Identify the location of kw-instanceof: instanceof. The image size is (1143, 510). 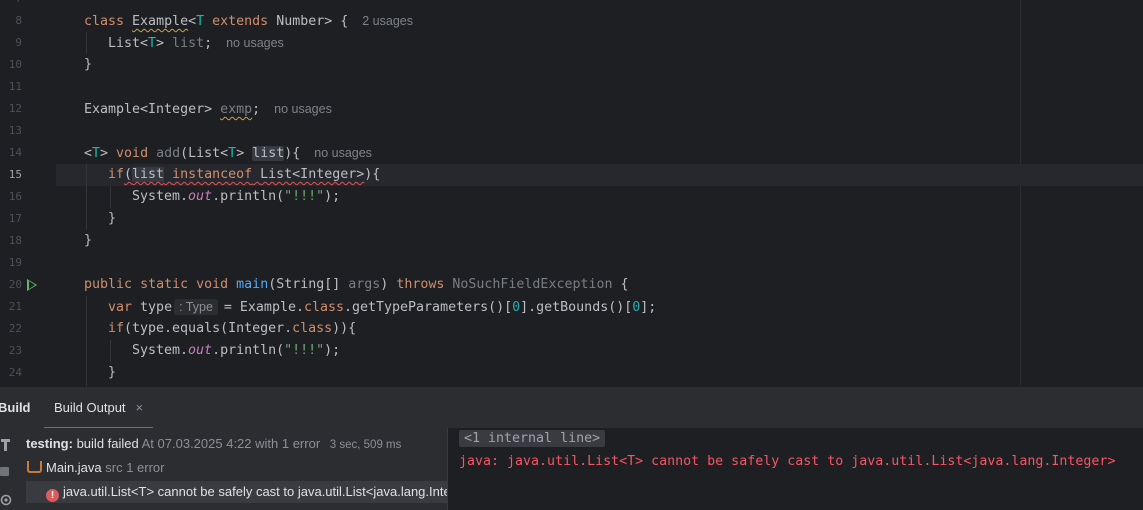
(212, 174).